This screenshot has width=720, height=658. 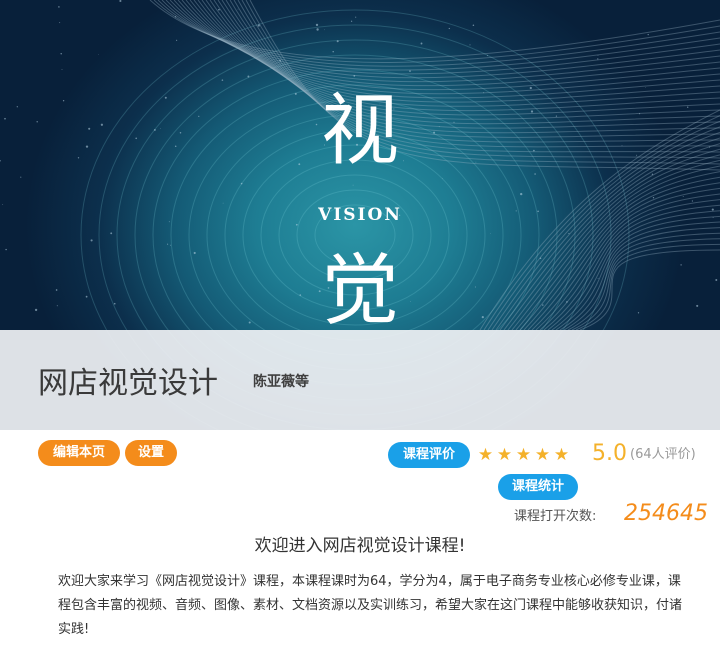 I want to click on rating-stars: ★ ★ ★ ★ ★, so click(x=523, y=455).